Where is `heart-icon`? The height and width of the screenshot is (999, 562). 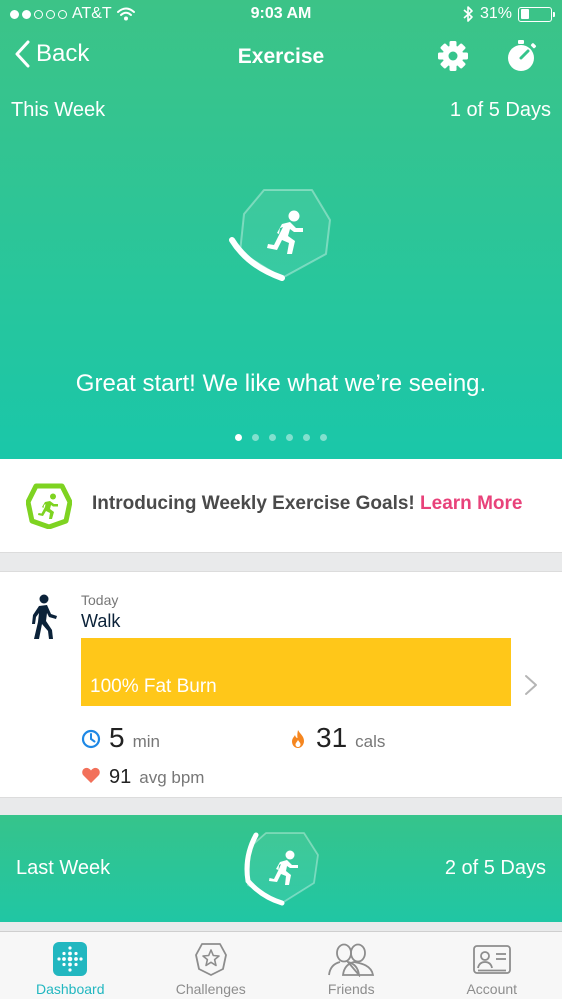 heart-icon is located at coordinates (91, 775).